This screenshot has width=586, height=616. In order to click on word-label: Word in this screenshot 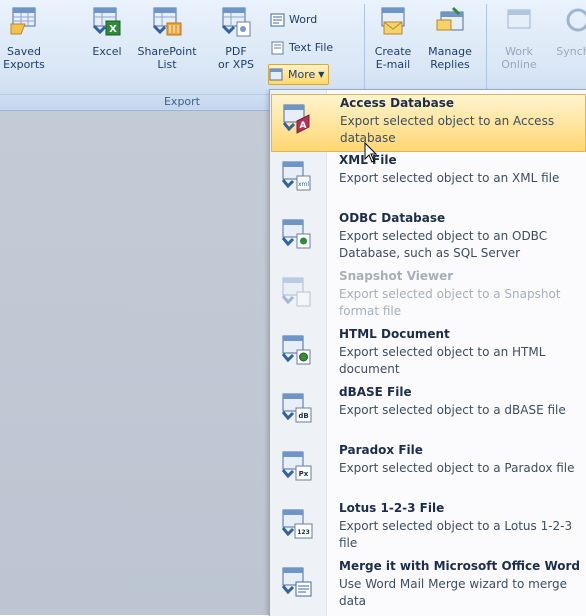, I will do `click(303, 19)`.